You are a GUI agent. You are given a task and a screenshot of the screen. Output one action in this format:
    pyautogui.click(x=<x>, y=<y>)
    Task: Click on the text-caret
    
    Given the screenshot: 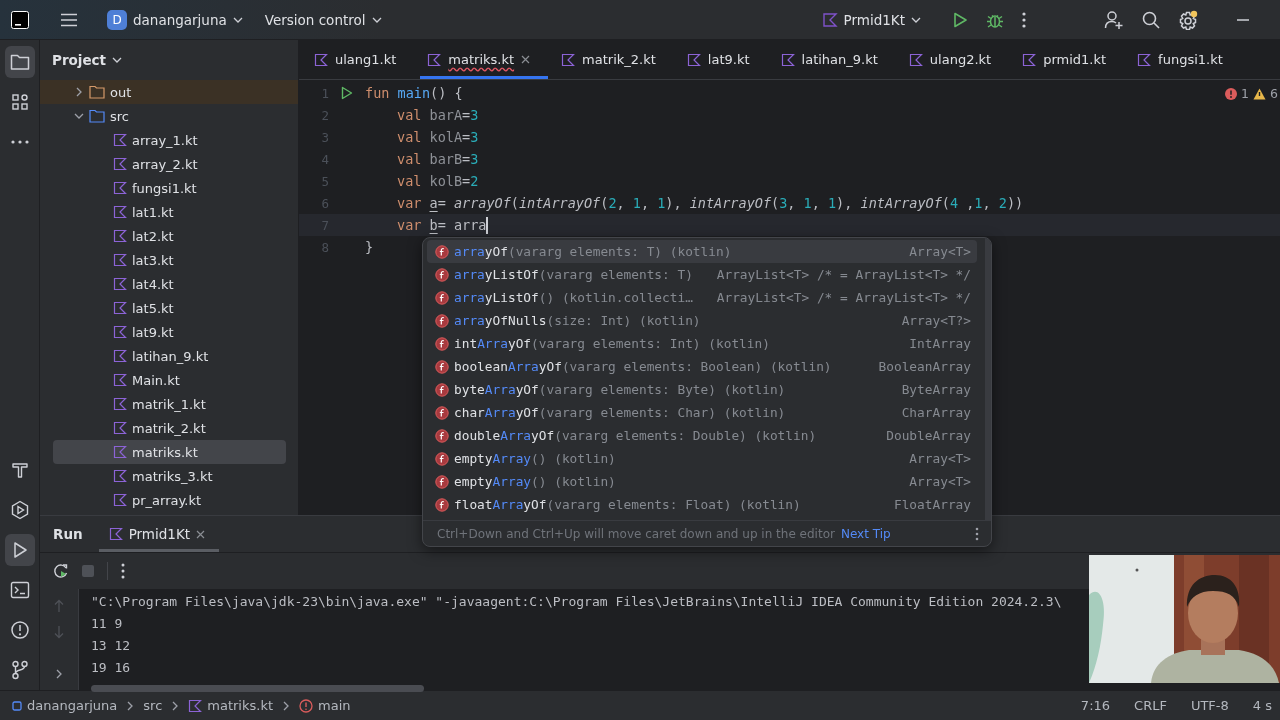 What is the action you would take?
    pyautogui.click(x=487, y=225)
    